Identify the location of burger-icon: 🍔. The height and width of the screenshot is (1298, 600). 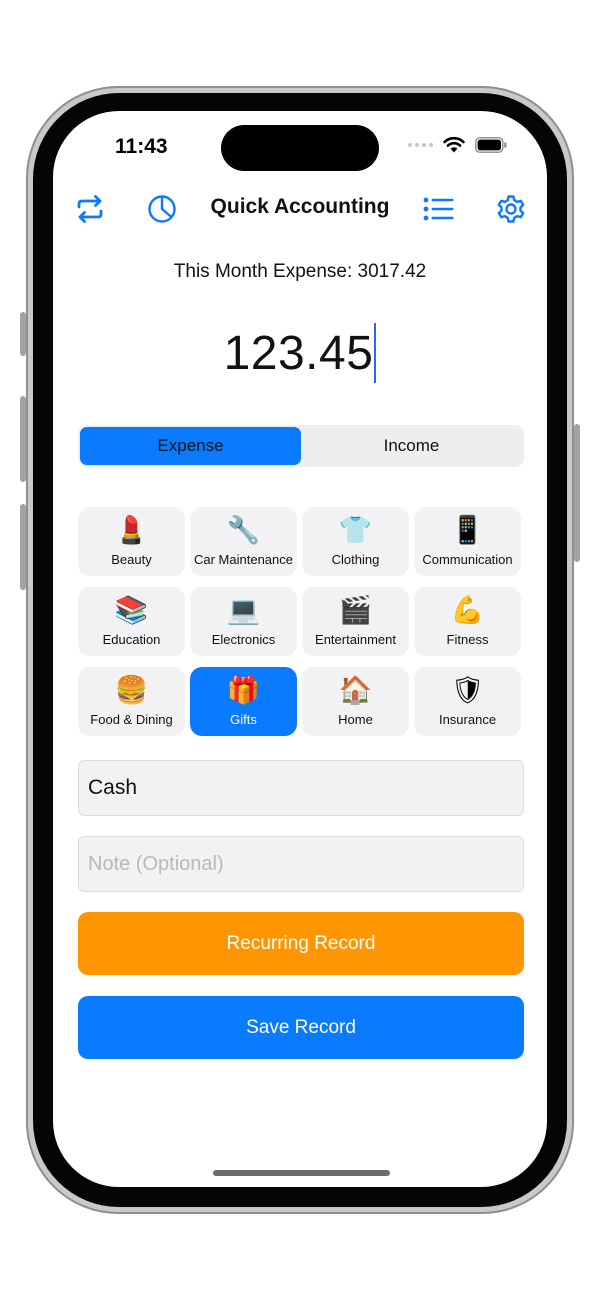
(131, 690).